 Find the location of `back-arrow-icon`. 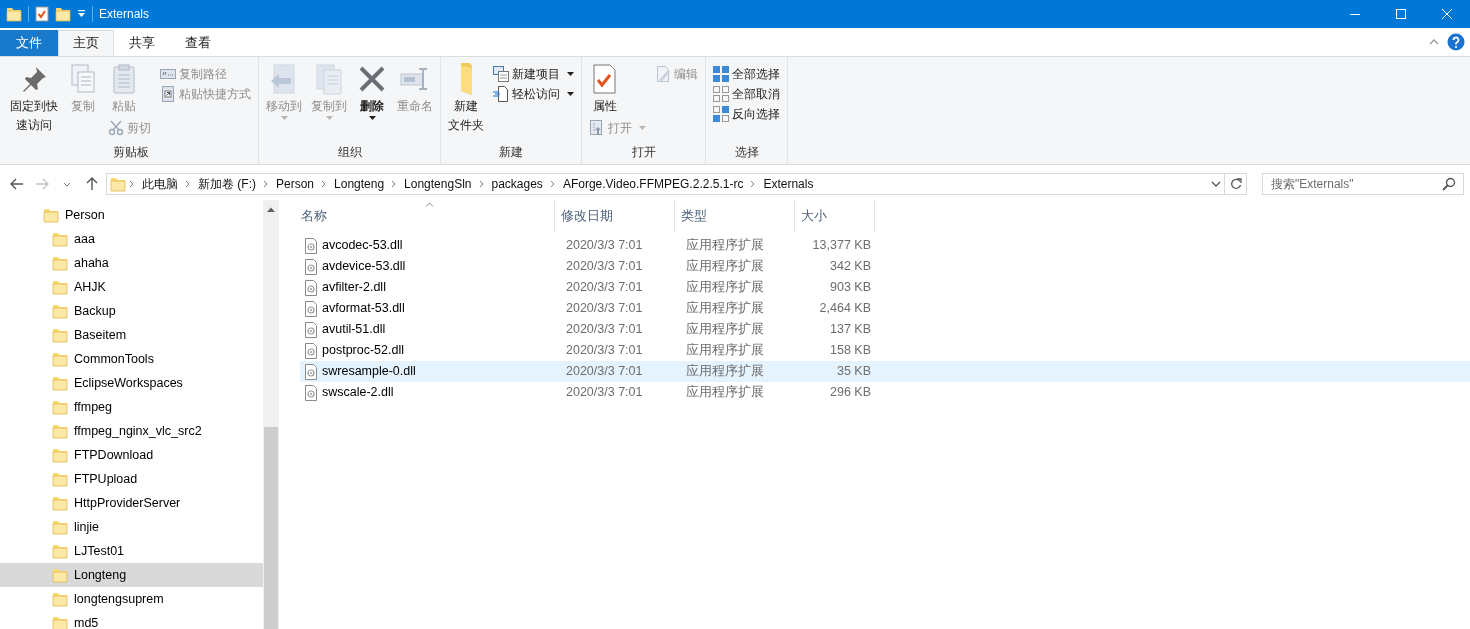

back-arrow-icon is located at coordinates (17, 184).